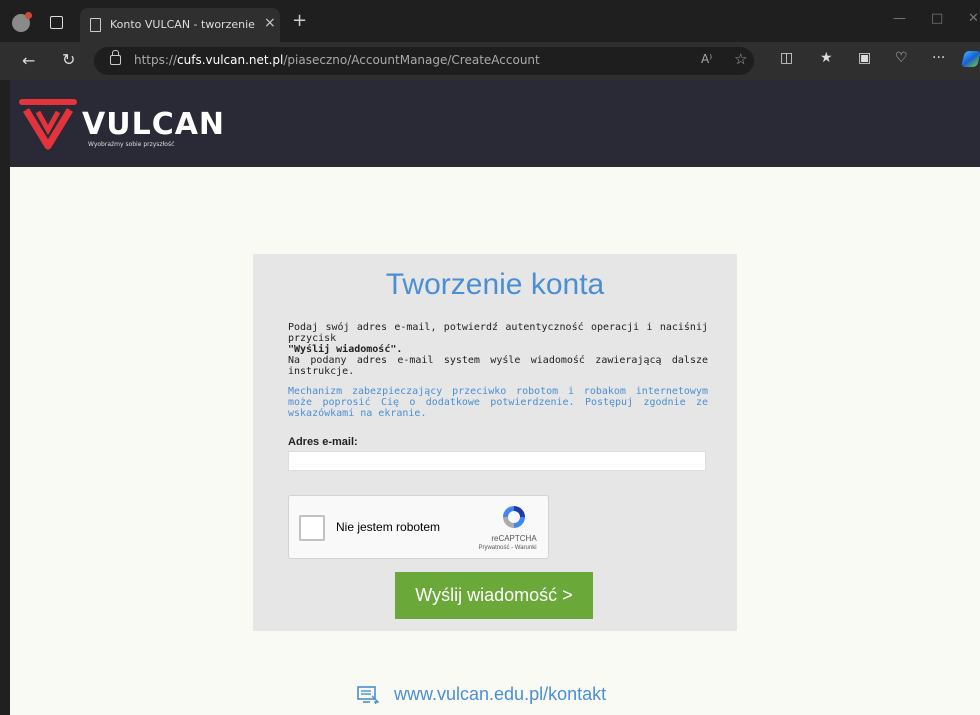 The width and height of the screenshot is (980, 715). Describe the element at coordinates (270, 23) in the screenshot. I see `tab-close-icon: ×` at that location.